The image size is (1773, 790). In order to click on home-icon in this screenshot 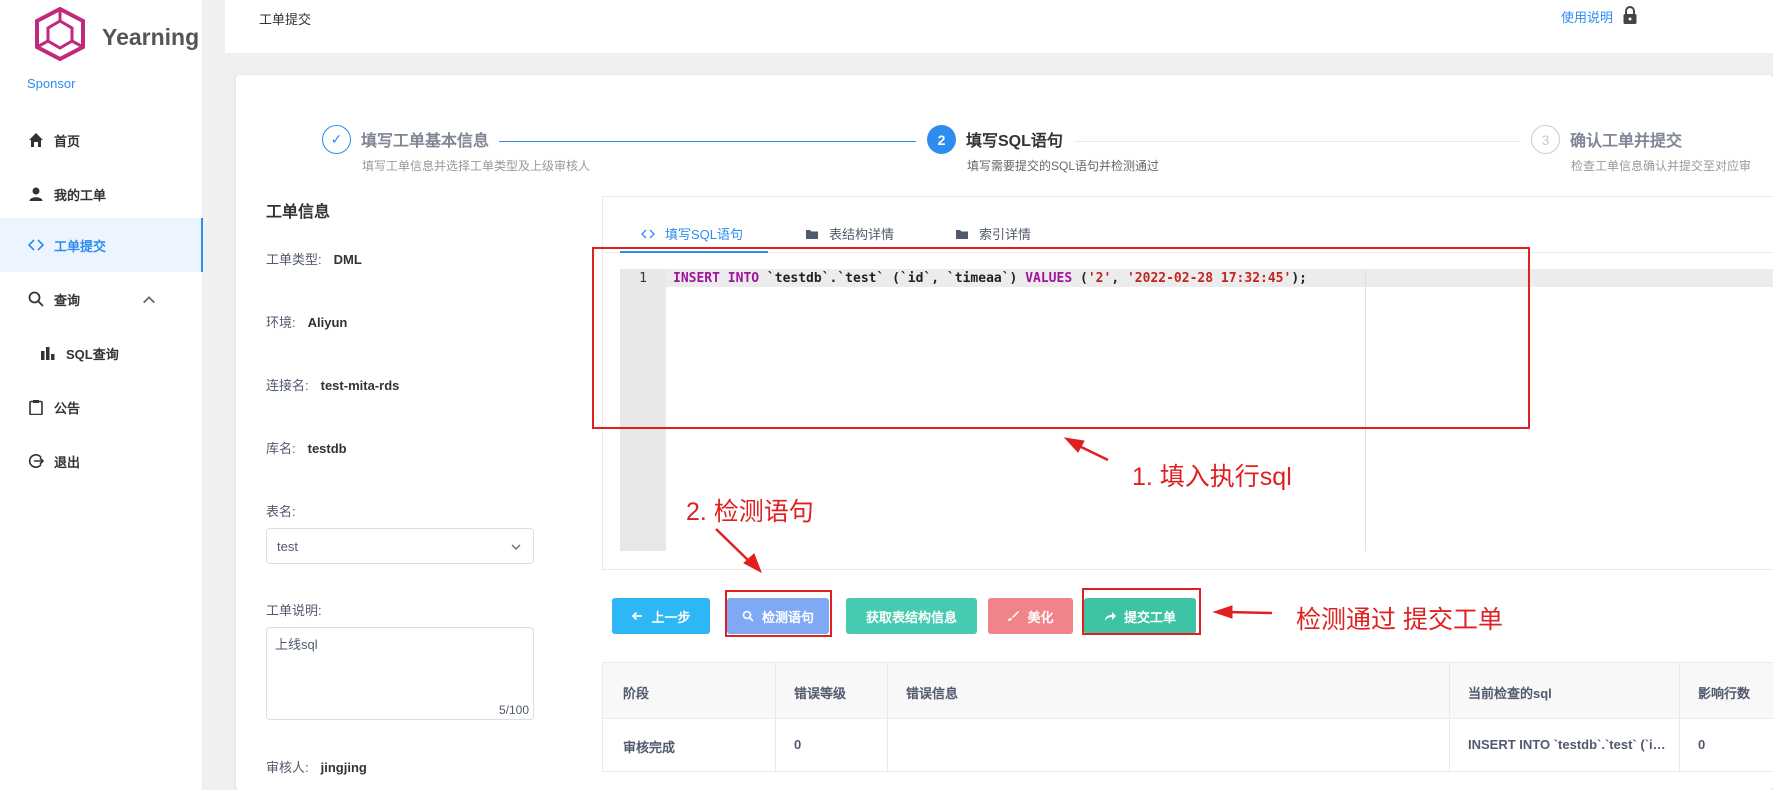, I will do `click(36, 140)`.